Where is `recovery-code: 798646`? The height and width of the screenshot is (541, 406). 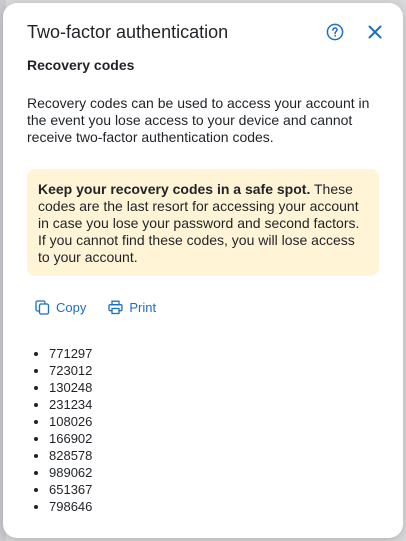
recovery-code: 798646 is located at coordinates (70, 506).